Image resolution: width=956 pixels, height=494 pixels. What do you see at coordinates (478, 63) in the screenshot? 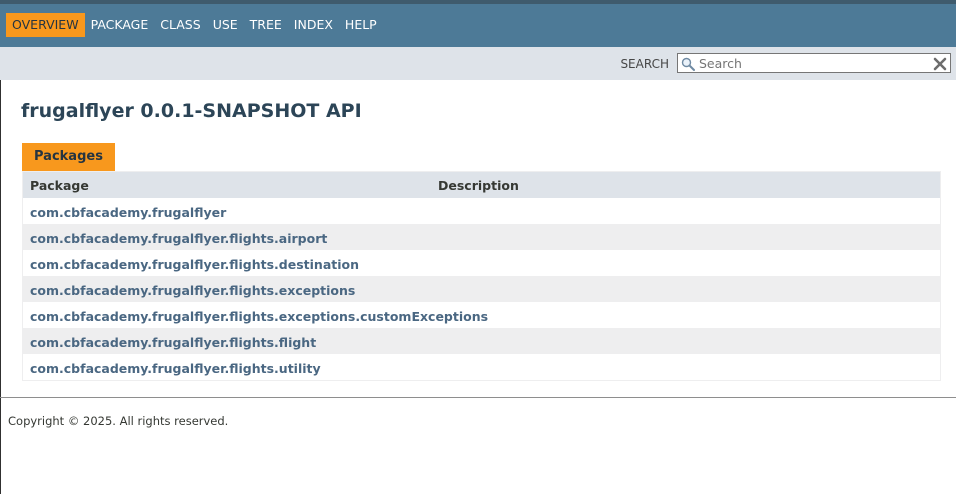
I see `sub-navigation-bar: SEARCH` at bounding box center [478, 63].